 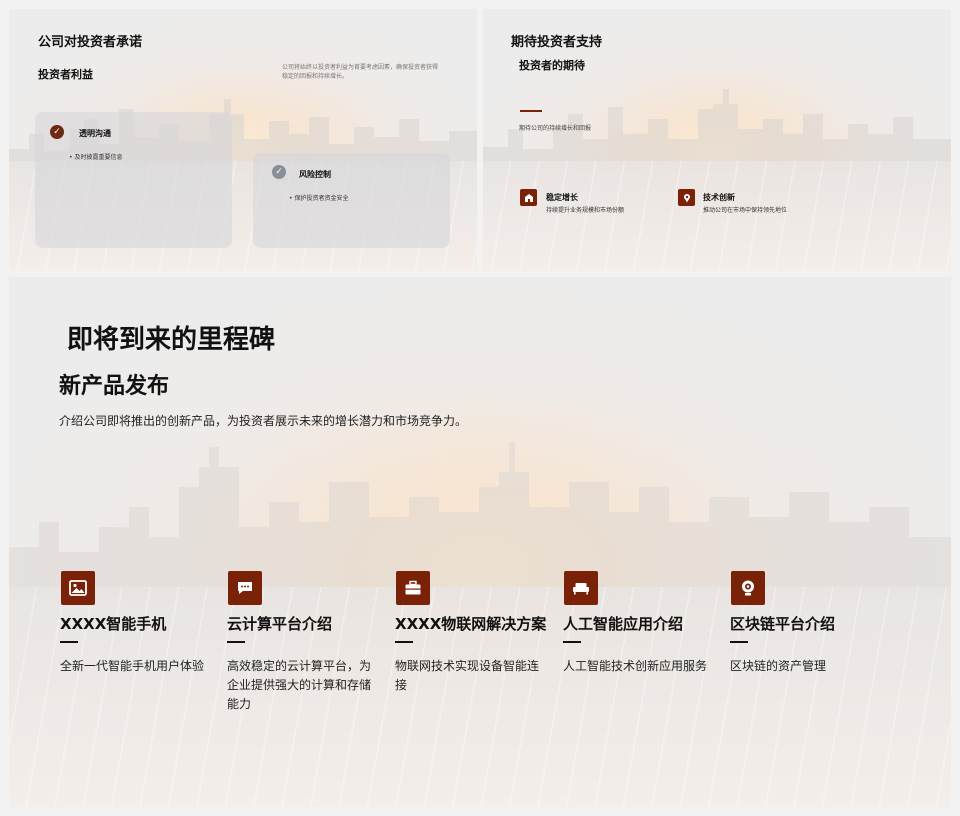 I want to click on card-bullet: • 保护投资者资金安全, so click(x=319, y=198).